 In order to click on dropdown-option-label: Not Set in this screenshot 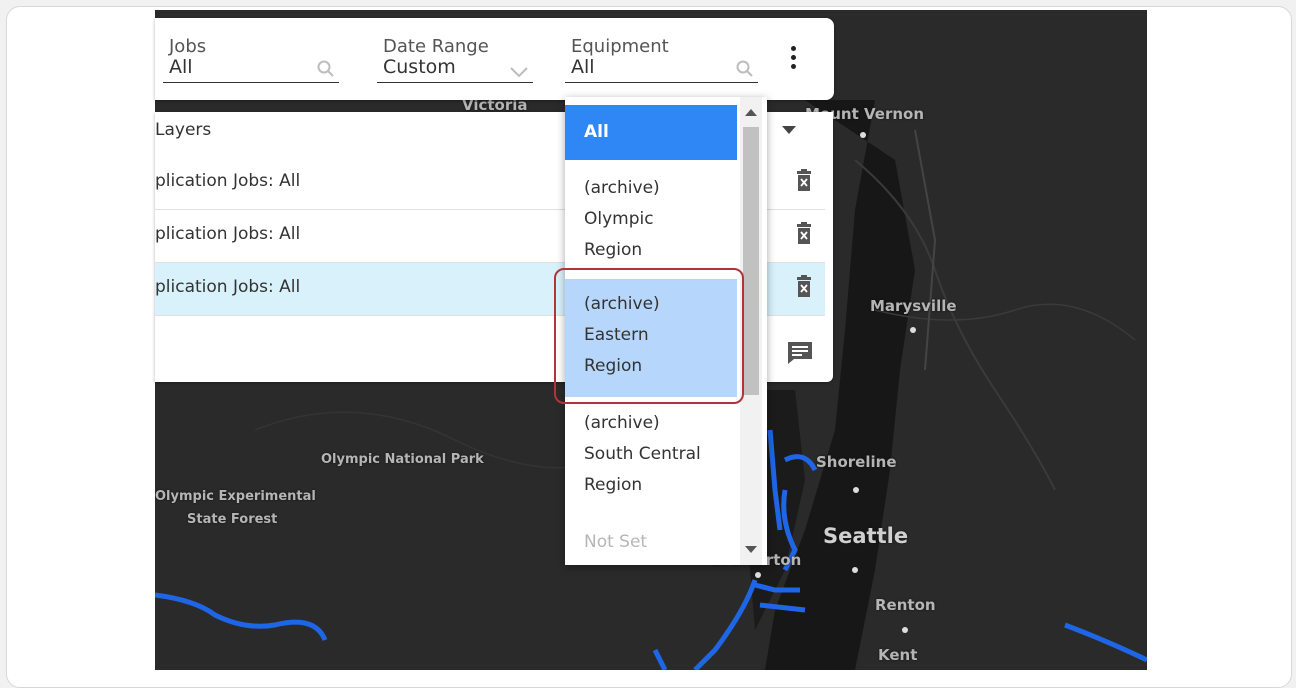, I will do `click(616, 542)`.